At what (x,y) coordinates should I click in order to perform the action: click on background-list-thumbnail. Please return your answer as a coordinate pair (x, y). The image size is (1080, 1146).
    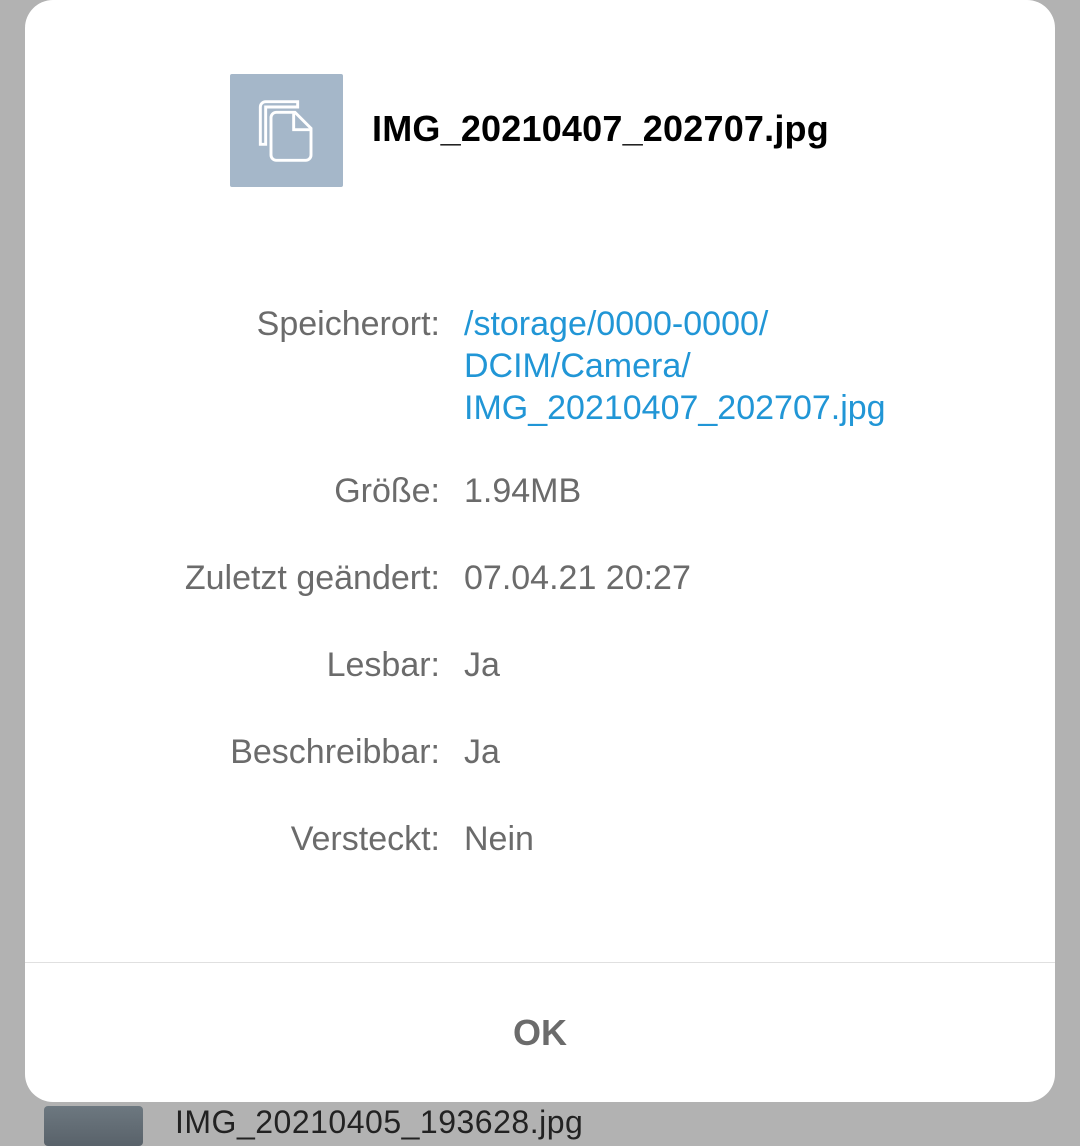
    Looking at the image, I should click on (93, 1126).